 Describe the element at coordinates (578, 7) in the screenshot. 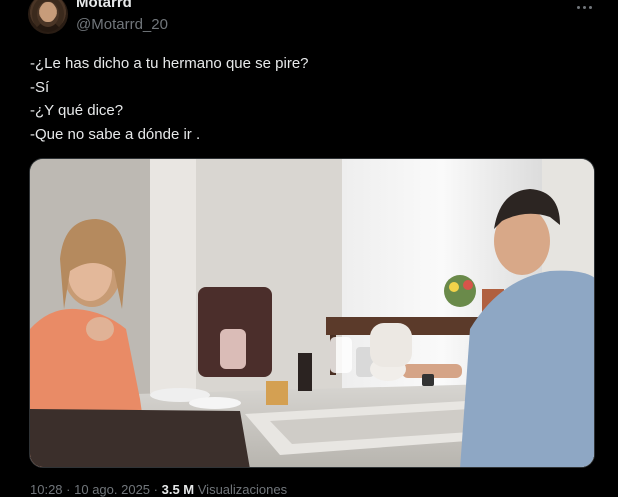

I see `more-horizontal-icon` at that location.